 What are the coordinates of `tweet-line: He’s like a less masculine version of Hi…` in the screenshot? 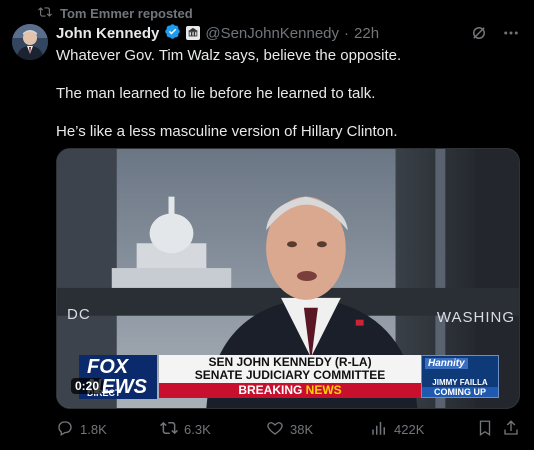 It's located at (227, 131).